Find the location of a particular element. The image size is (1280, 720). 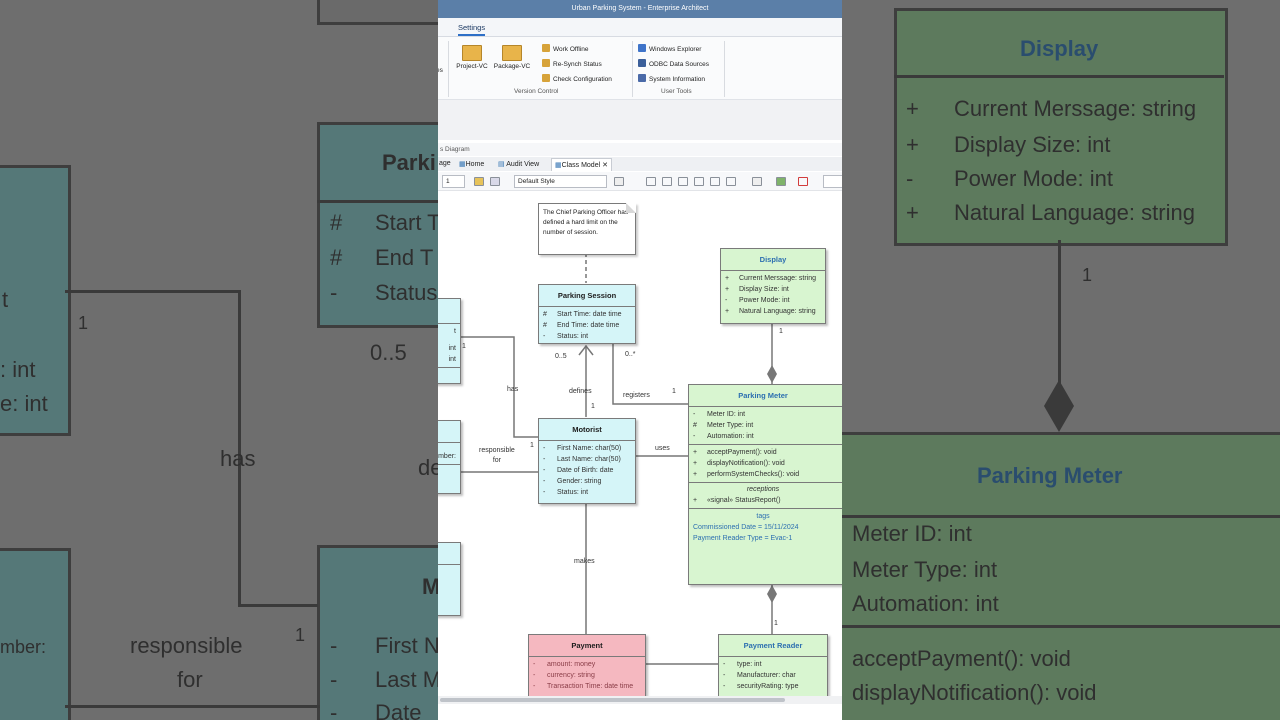

windows-explorer-button: Windows Explorer is located at coordinates (669, 48).